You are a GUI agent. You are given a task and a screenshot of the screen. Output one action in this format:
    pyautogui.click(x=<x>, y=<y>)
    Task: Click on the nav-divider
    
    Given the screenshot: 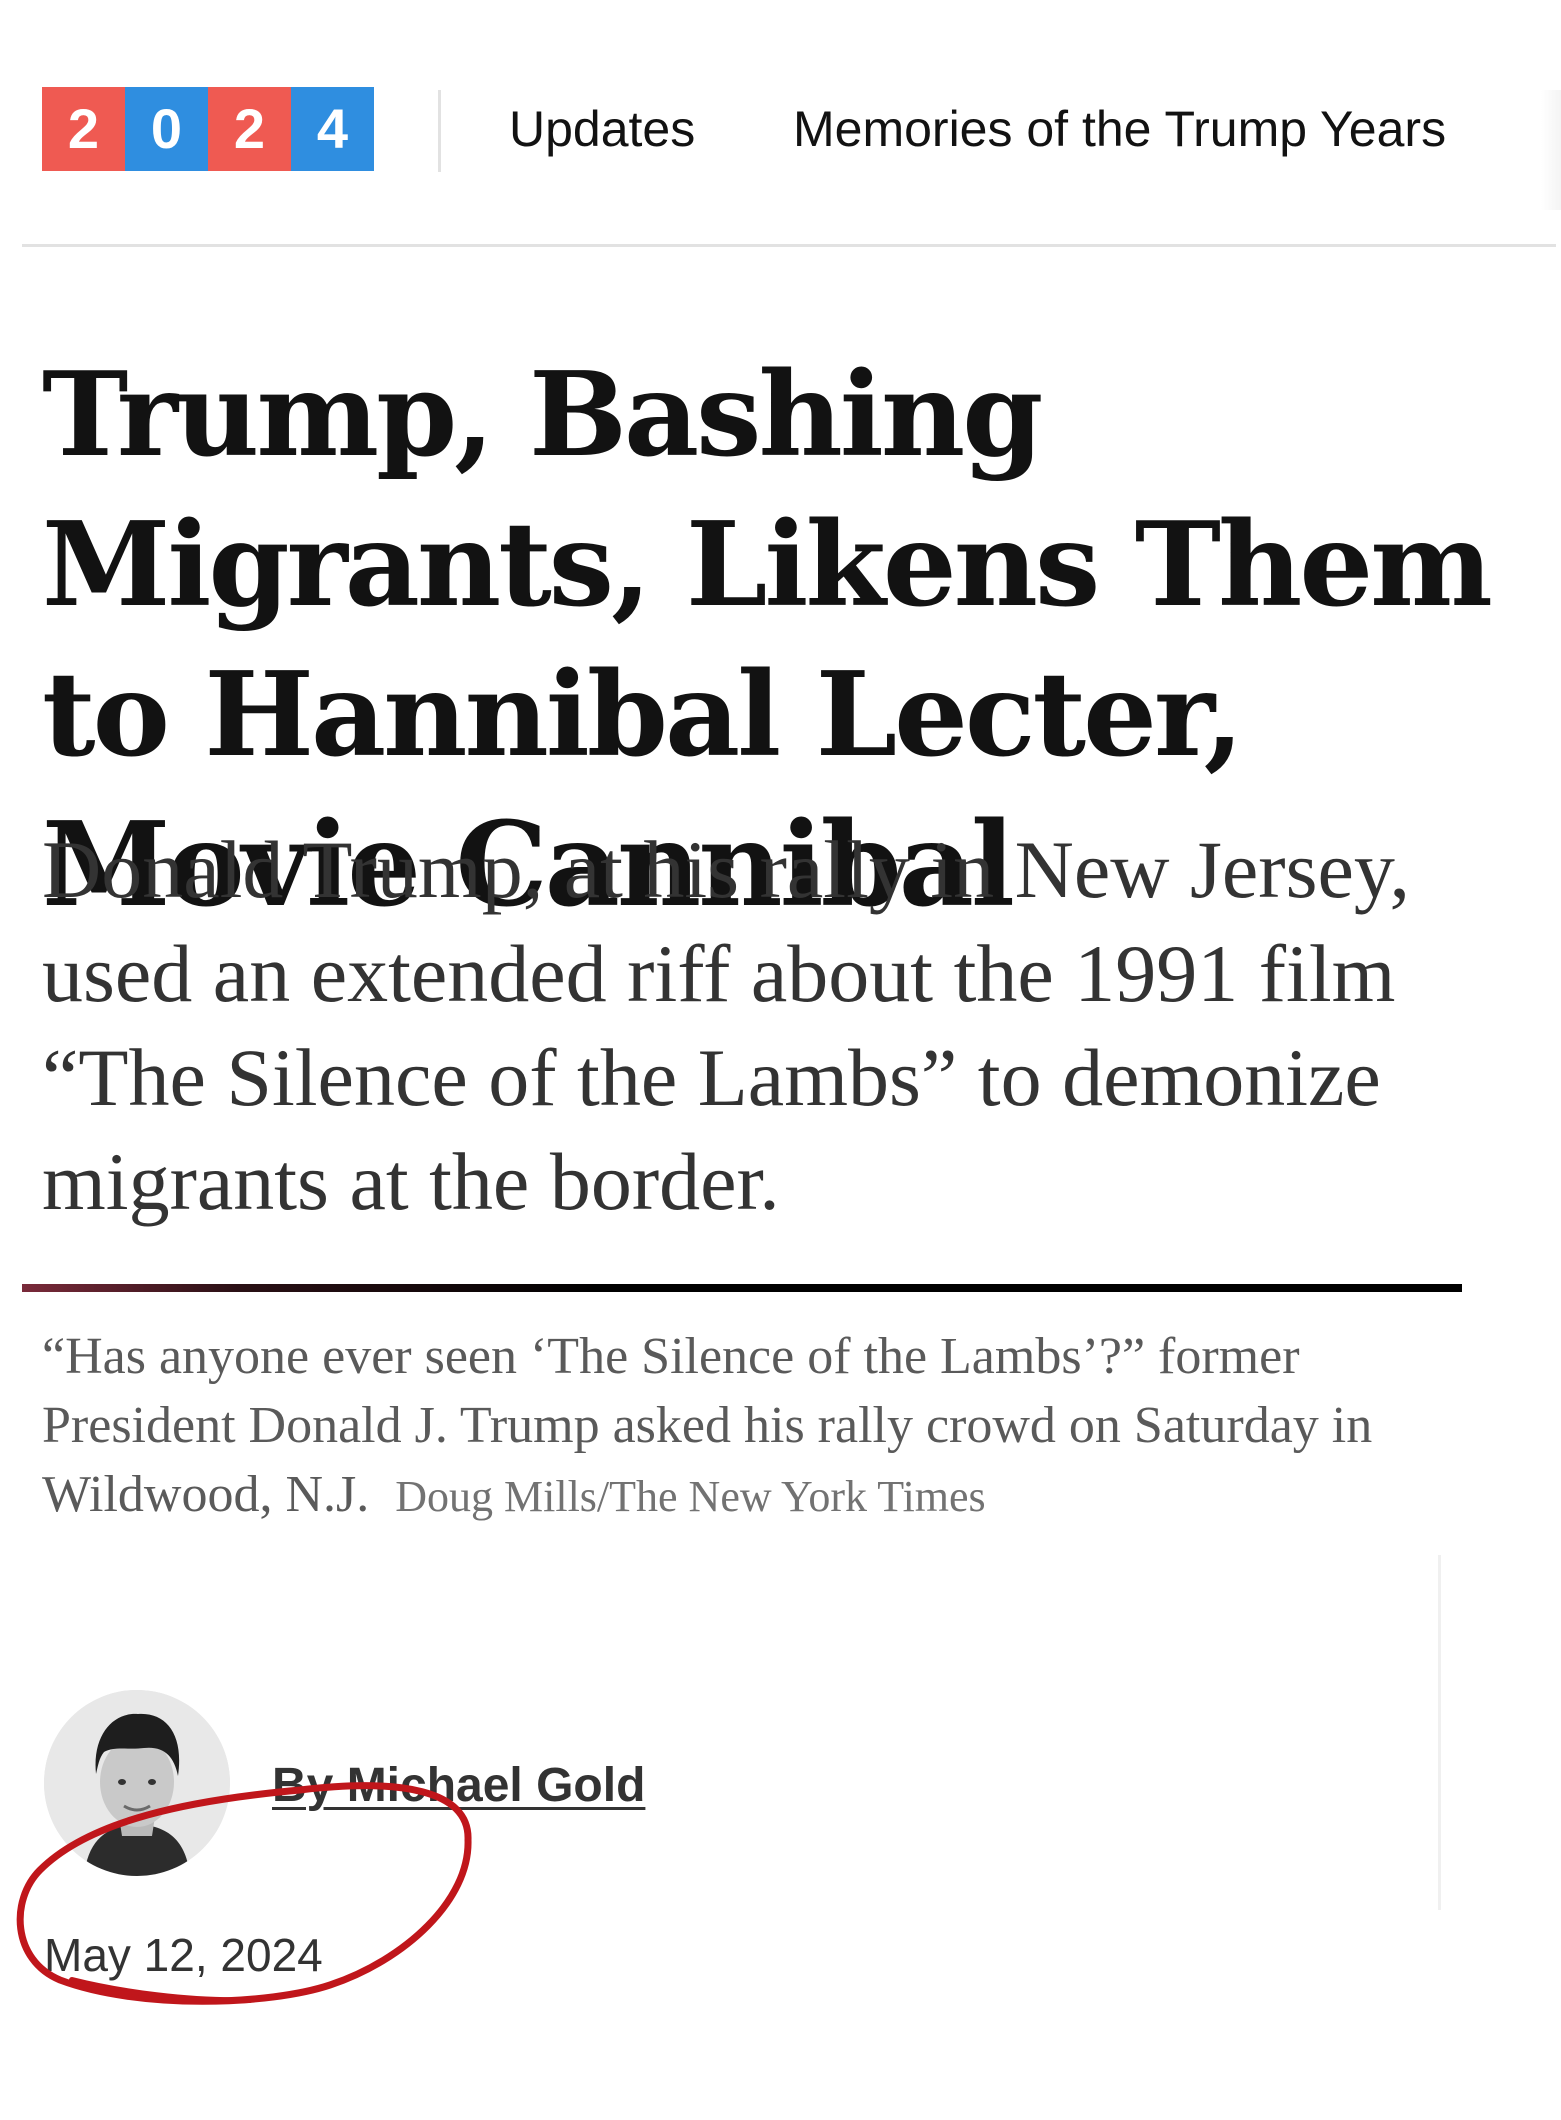 What is the action you would take?
    pyautogui.click(x=439, y=131)
    